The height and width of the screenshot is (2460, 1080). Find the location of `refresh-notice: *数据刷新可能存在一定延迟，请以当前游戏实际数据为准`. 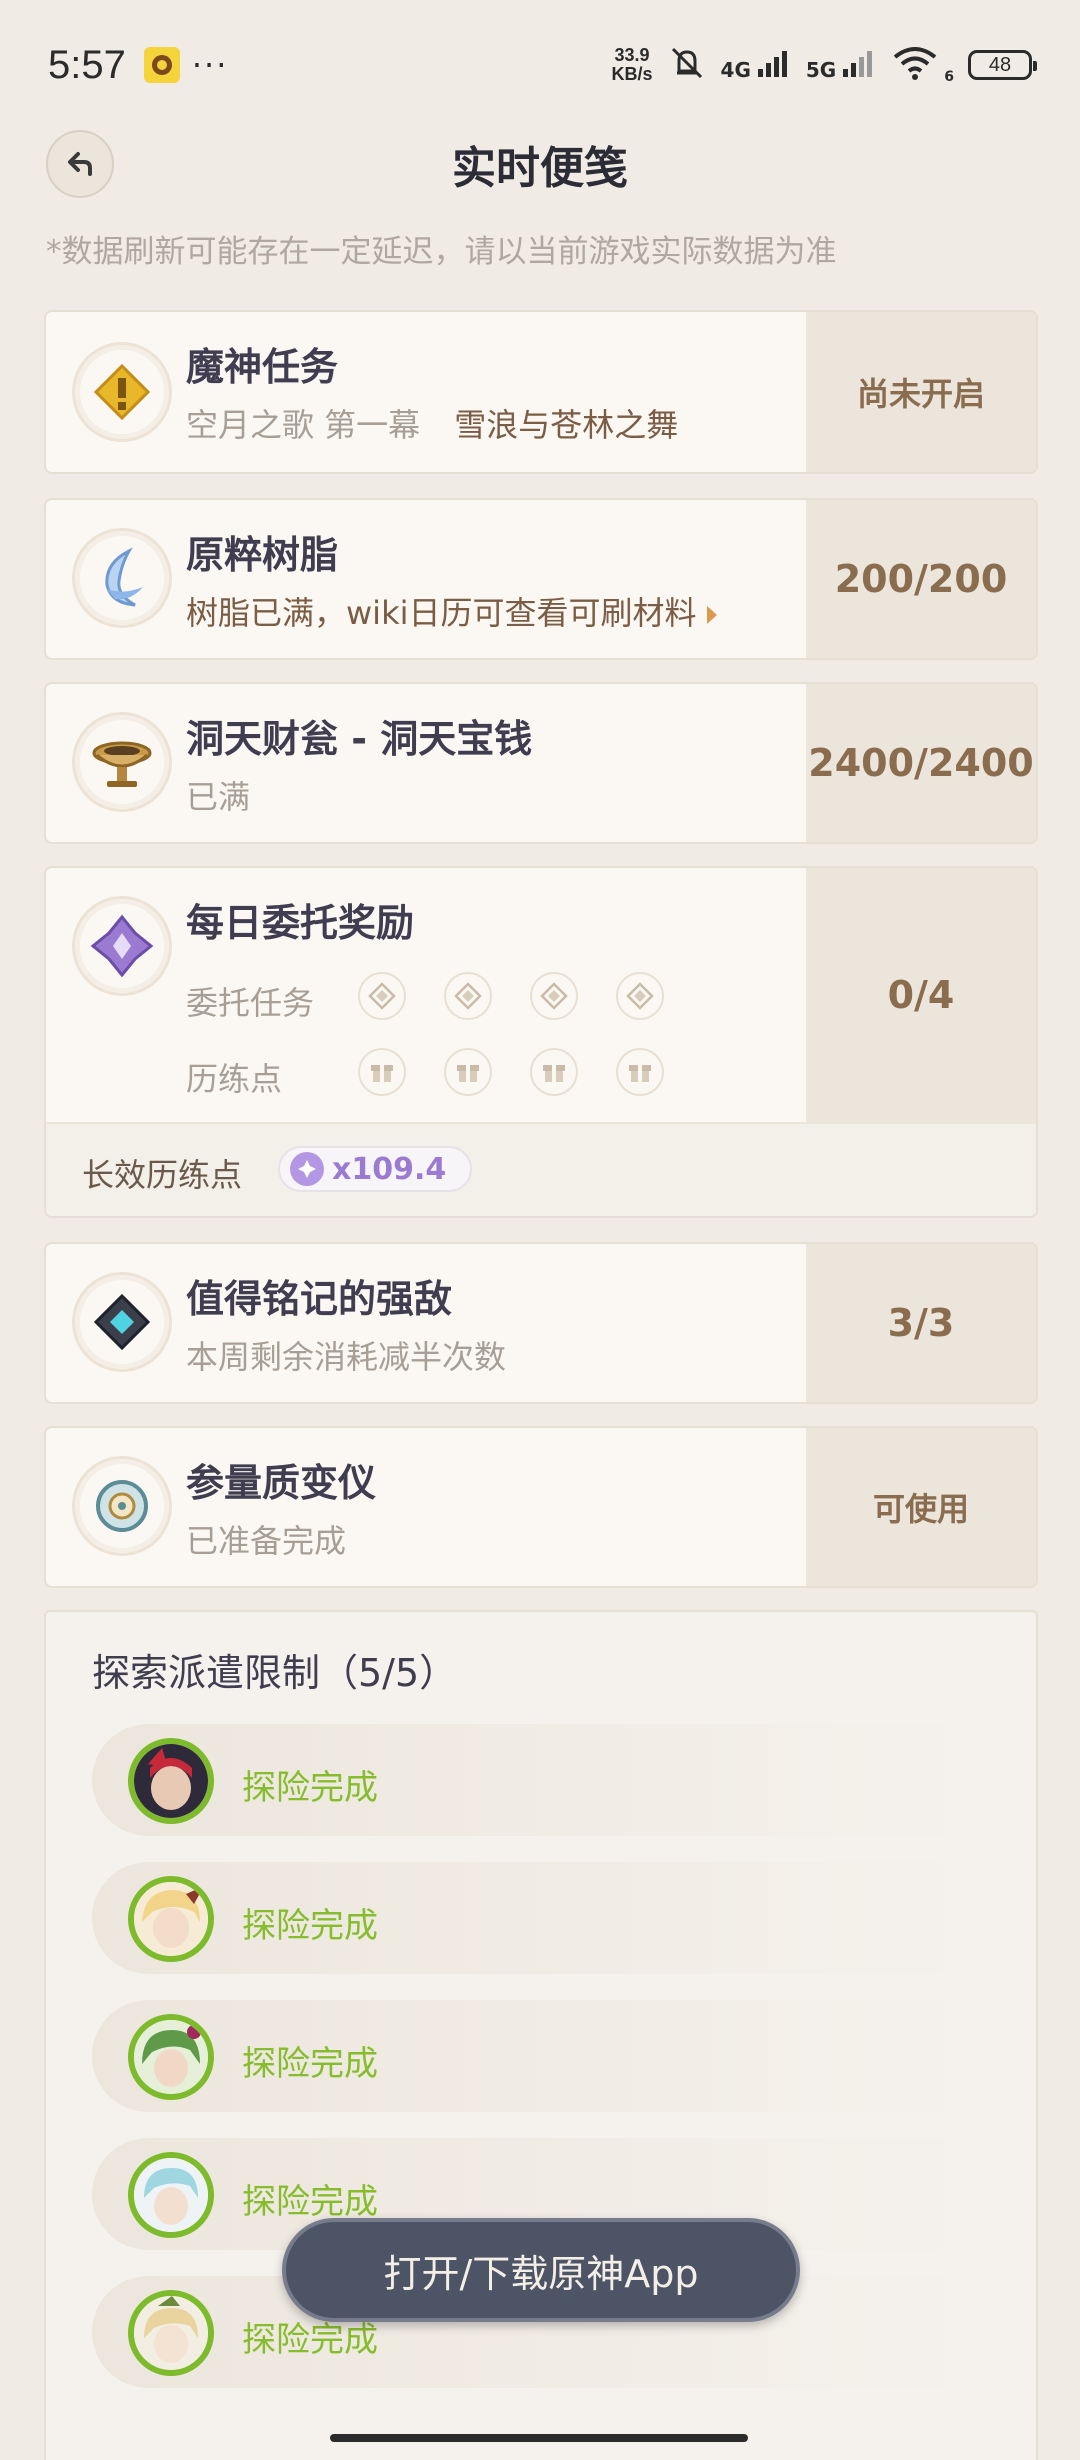

refresh-notice: *数据刷新可能存在一定延迟，请以当前游戏实际数据为准 is located at coordinates (441, 252).